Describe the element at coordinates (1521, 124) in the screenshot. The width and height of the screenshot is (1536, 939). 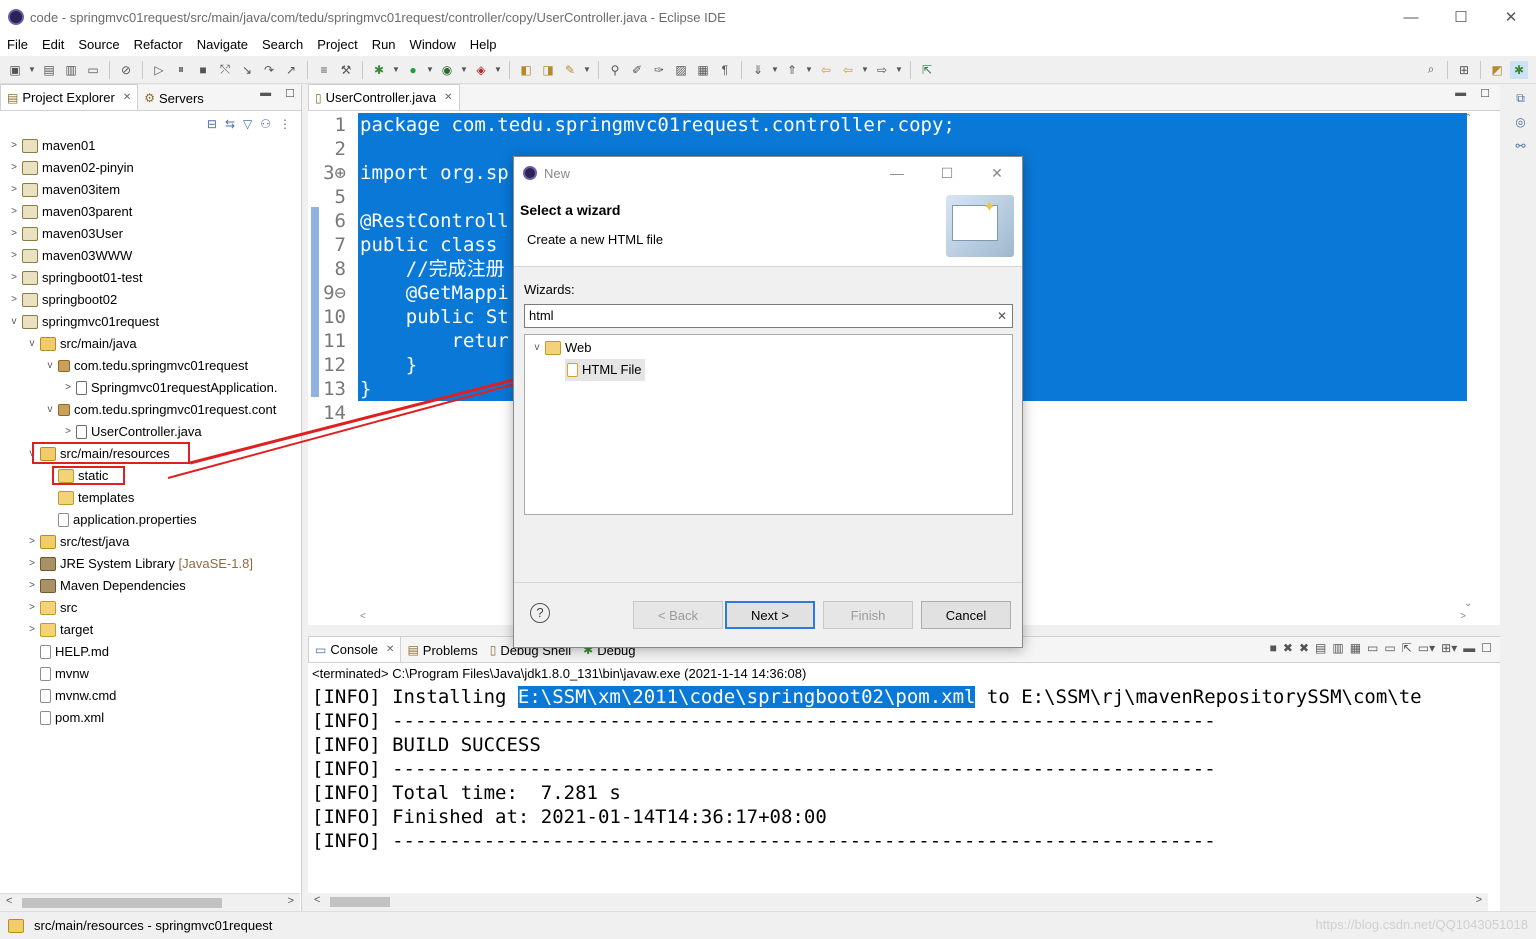
I see `outline-icon: ◎` at that location.